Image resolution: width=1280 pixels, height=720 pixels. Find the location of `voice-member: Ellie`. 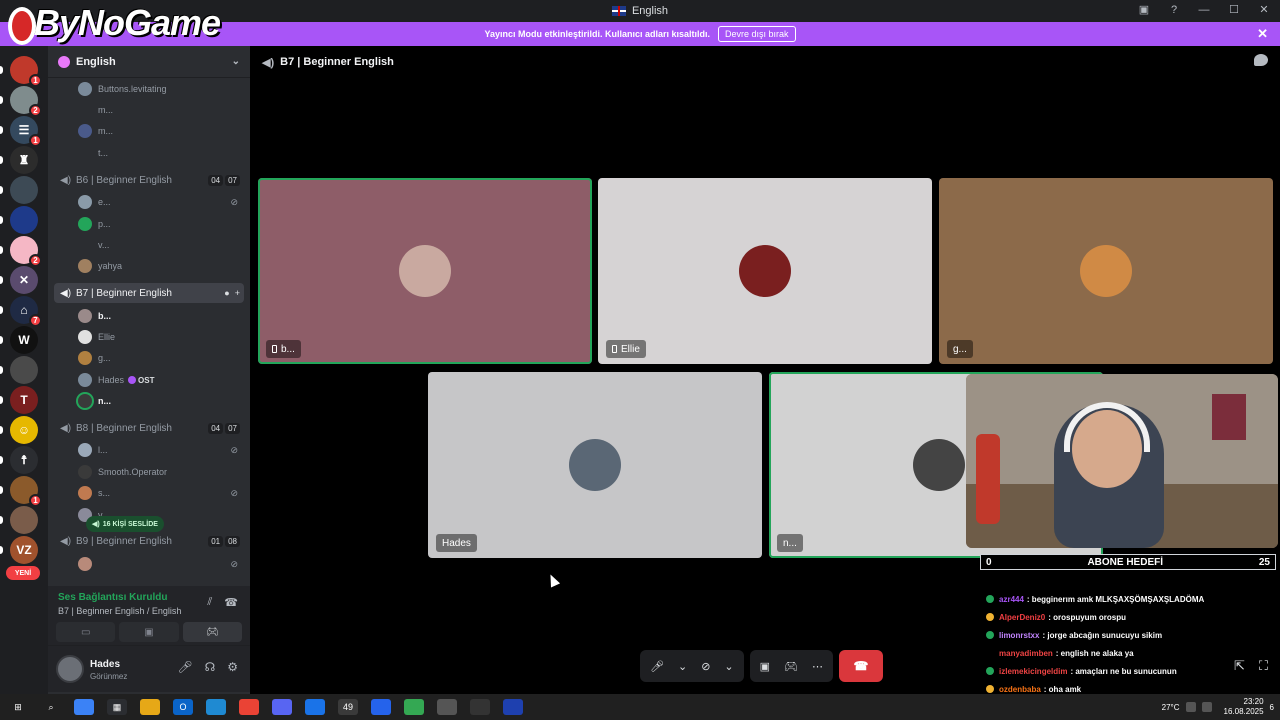

voice-member: Ellie is located at coordinates (160, 337).